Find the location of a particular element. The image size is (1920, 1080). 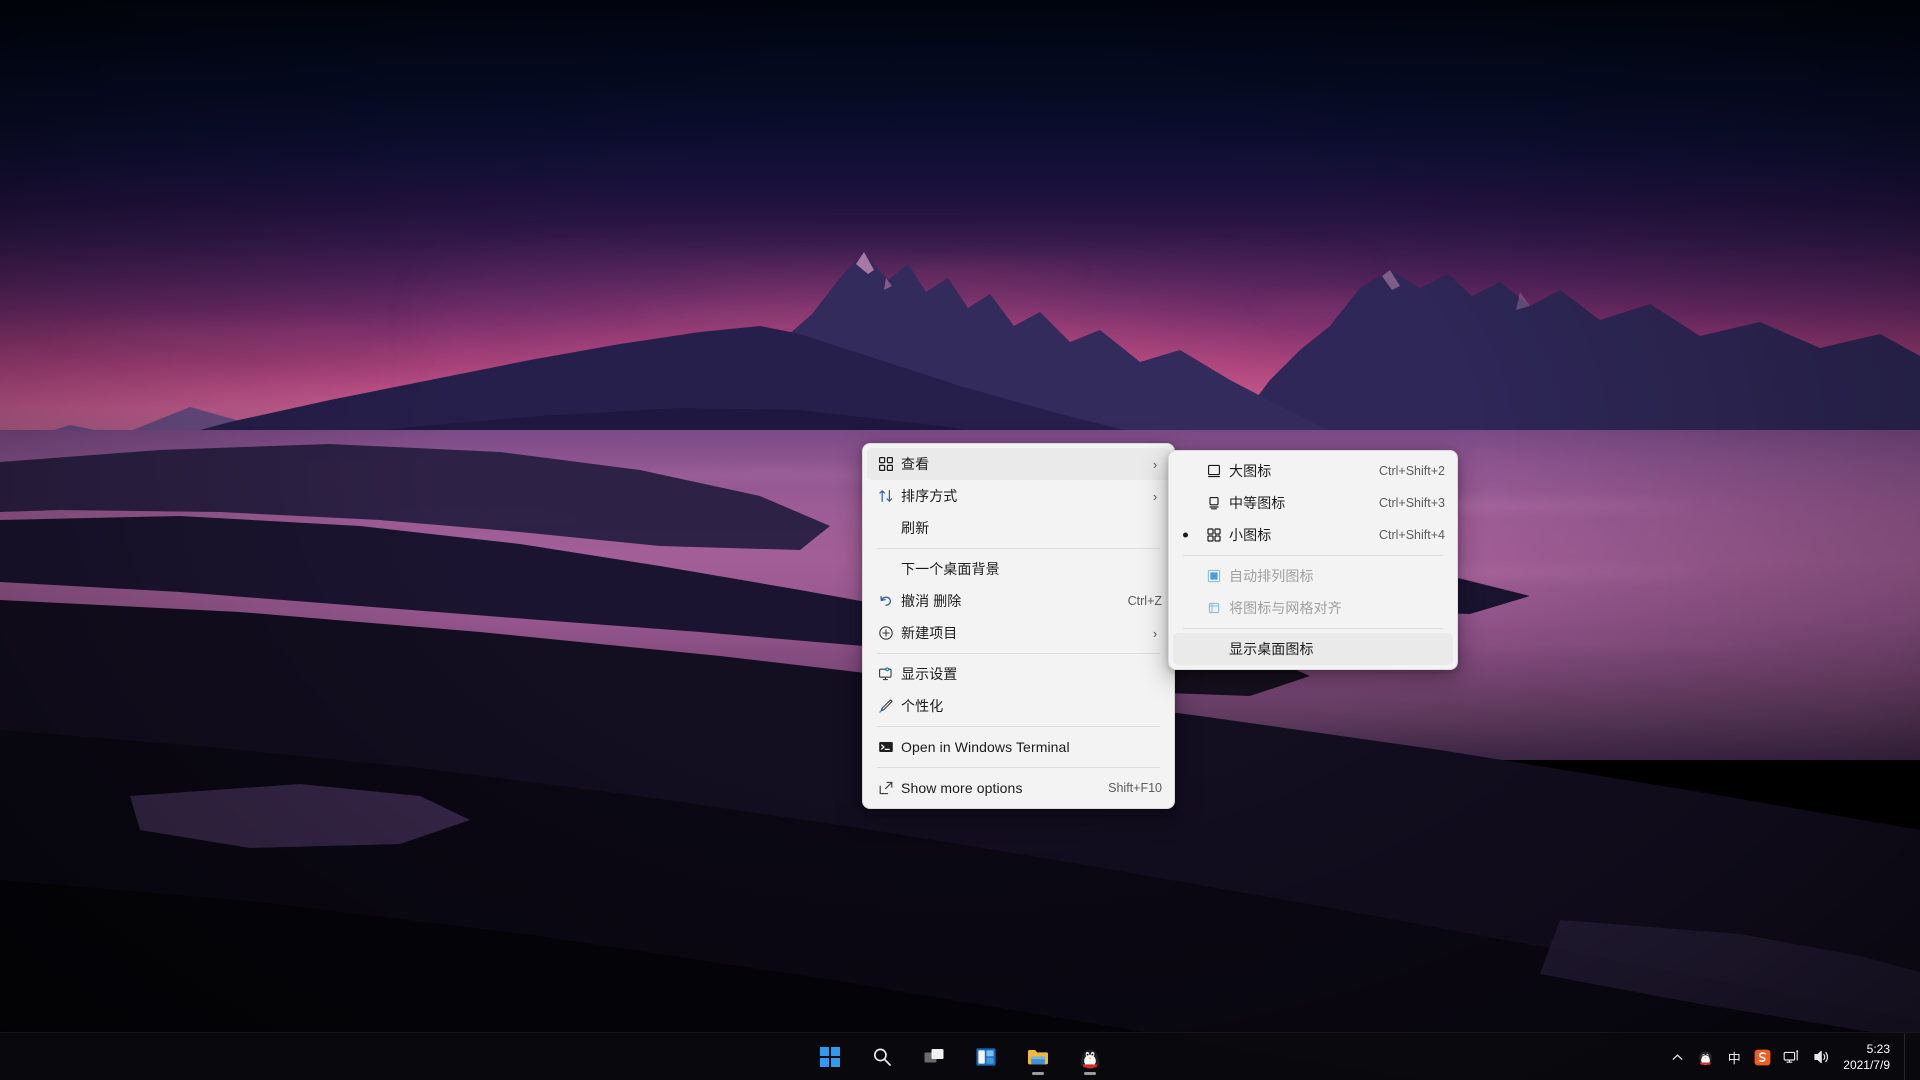

taskbar-button-search is located at coordinates (882, 1057).